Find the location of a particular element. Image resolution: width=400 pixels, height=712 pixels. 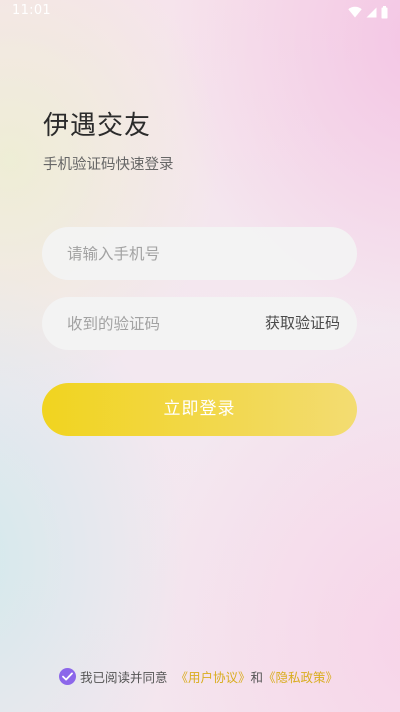

agreement-row: 我已阅读并同意 《用户协议》 和 《隐私政策》 is located at coordinates (198, 676).